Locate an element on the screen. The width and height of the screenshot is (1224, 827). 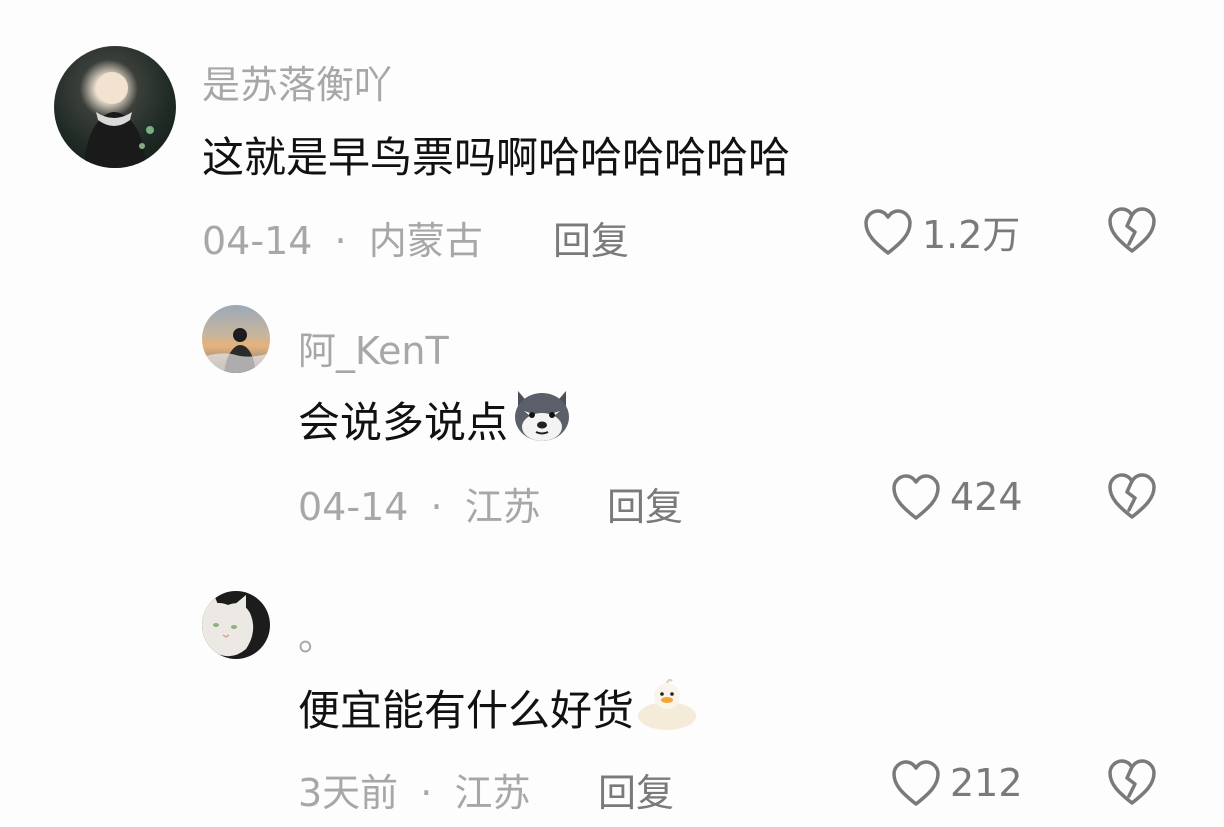
comment-meta: 04-14 · 内蒙古 is located at coordinates (342, 237).